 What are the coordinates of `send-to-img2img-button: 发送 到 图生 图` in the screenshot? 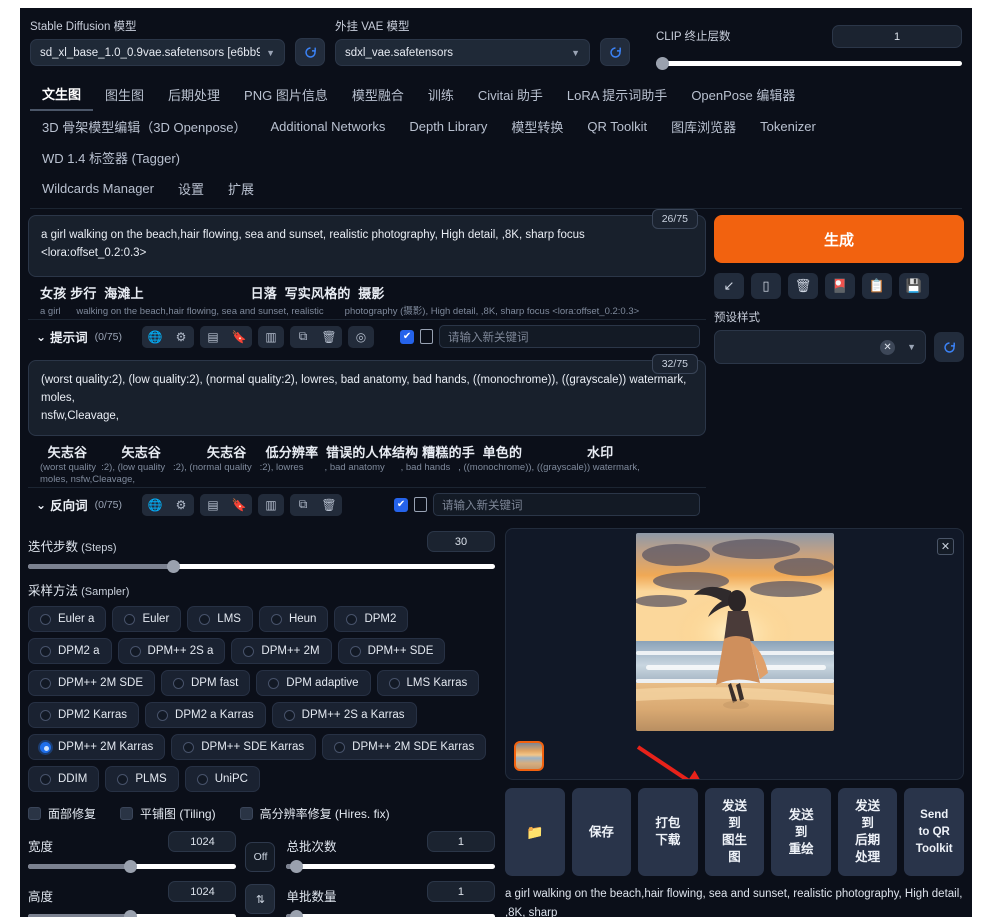 It's located at (734, 832).